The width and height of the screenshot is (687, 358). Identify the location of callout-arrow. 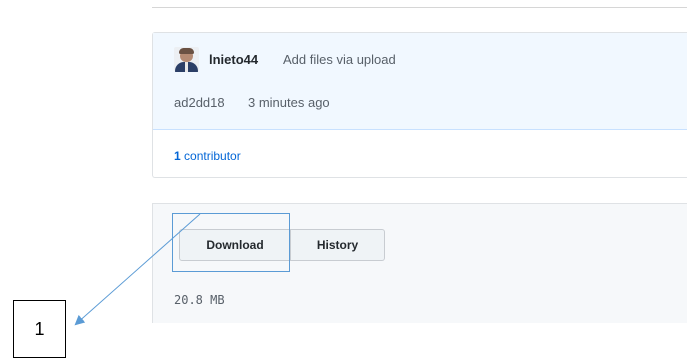
(137, 269).